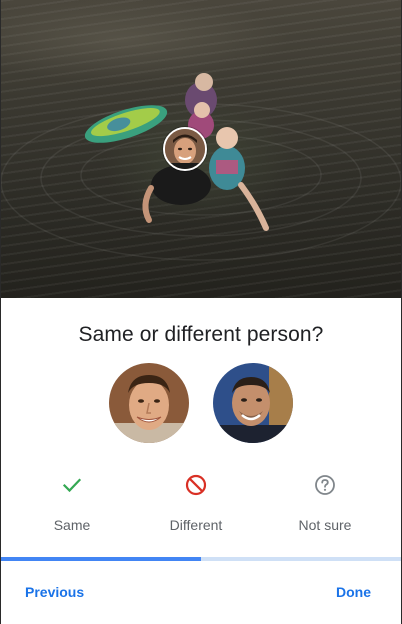  What do you see at coordinates (353, 592) in the screenshot?
I see `done-button: Done` at bounding box center [353, 592].